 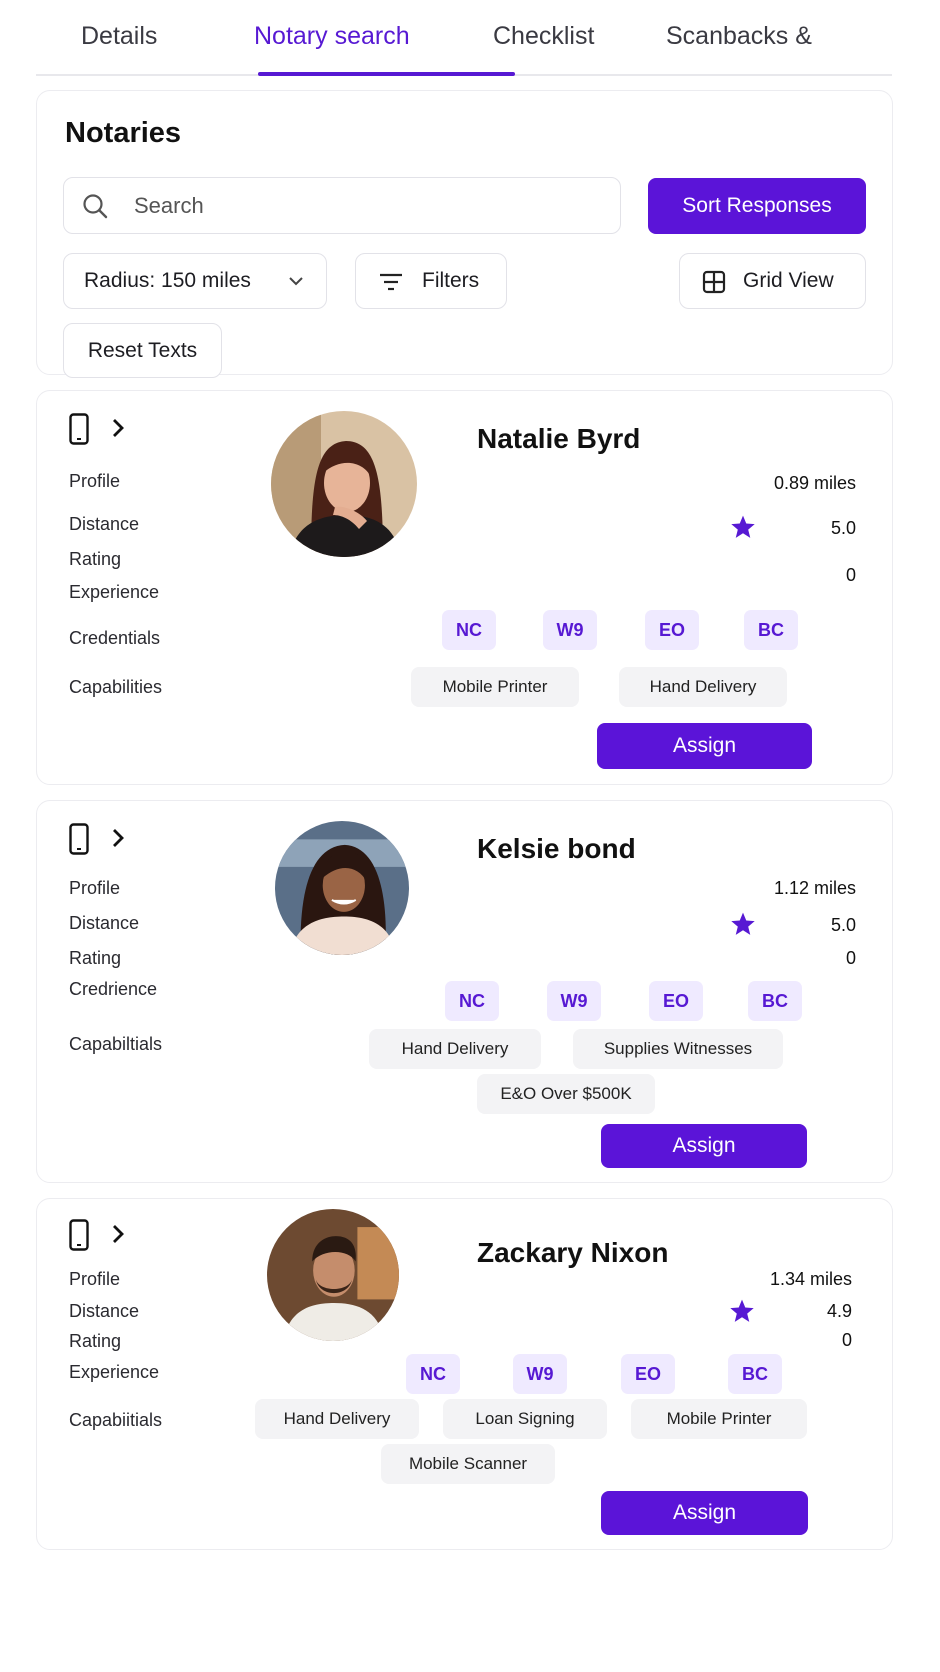 What do you see at coordinates (116, 687) in the screenshot?
I see `capabilities-label: Capabilities` at bounding box center [116, 687].